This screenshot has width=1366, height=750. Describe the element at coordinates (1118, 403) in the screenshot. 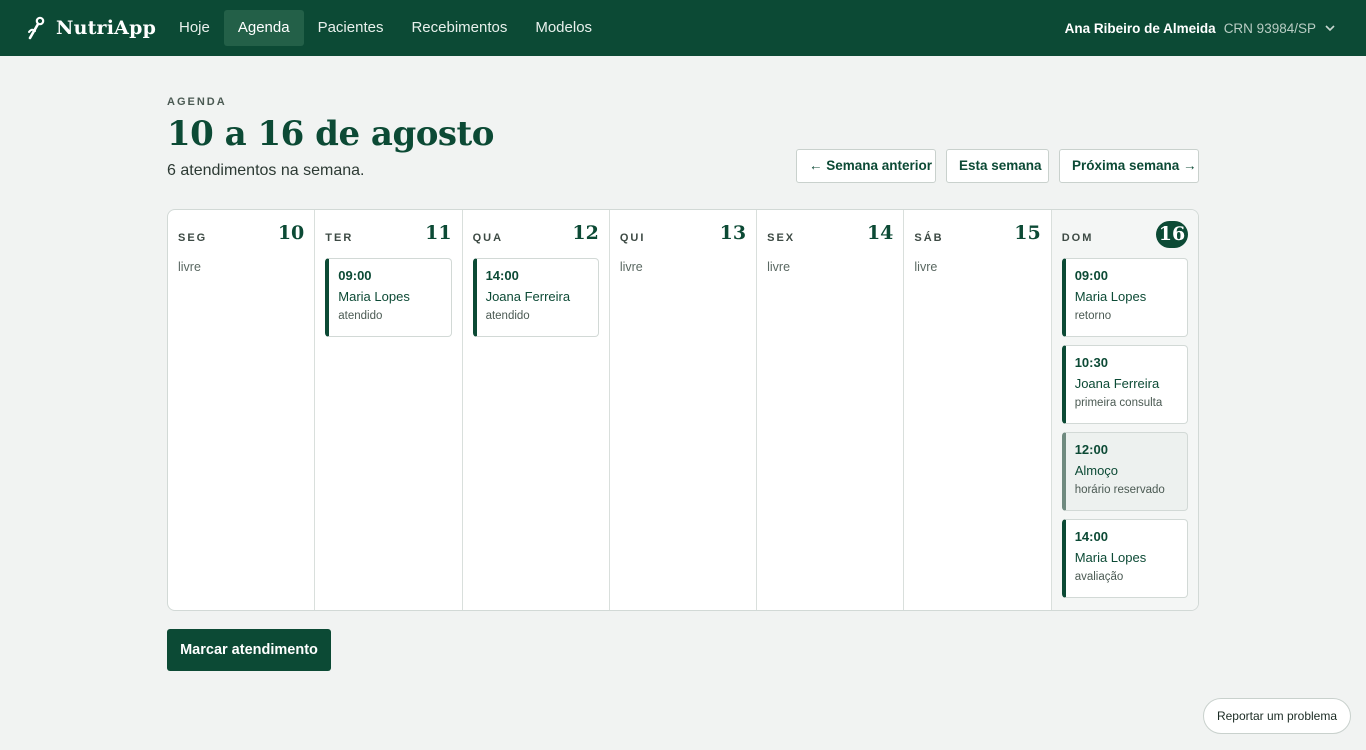

I see `appointment-status: primeira consulta` at that location.